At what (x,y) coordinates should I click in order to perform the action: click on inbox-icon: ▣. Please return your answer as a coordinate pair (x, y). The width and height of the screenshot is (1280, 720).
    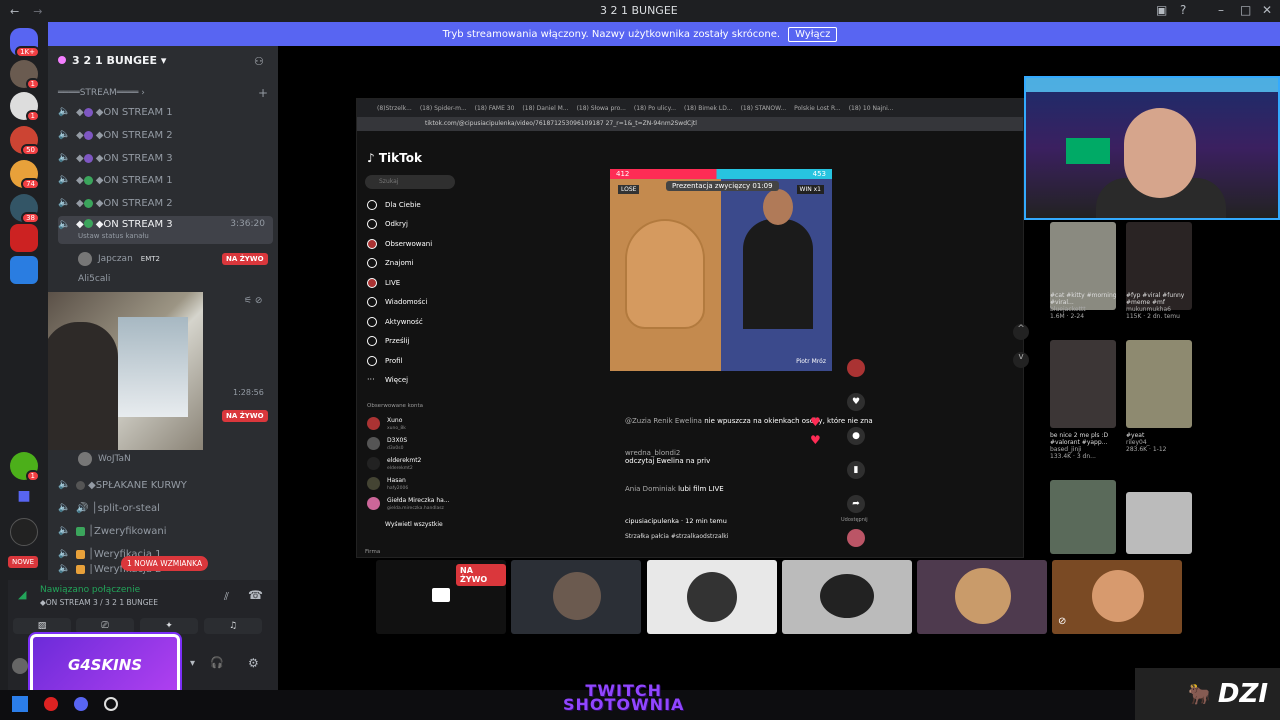
    Looking at the image, I should click on (1161, 10).